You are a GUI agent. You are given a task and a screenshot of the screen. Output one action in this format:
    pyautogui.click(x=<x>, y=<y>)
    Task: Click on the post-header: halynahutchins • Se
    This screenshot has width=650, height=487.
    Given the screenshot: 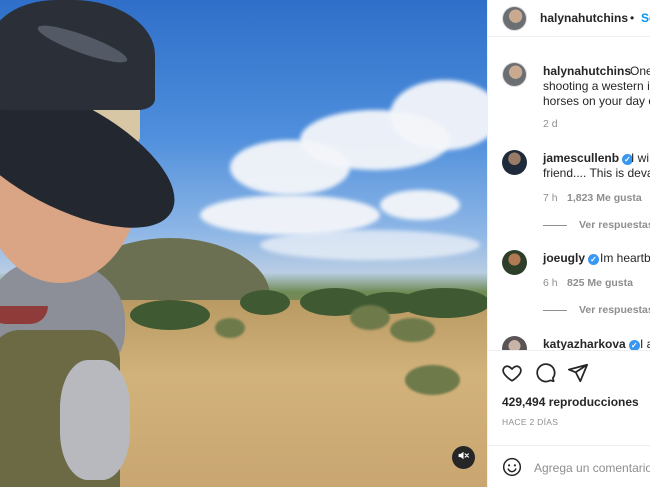 What is the action you would take?
    pyautogui.click(x=569, y=18)
    